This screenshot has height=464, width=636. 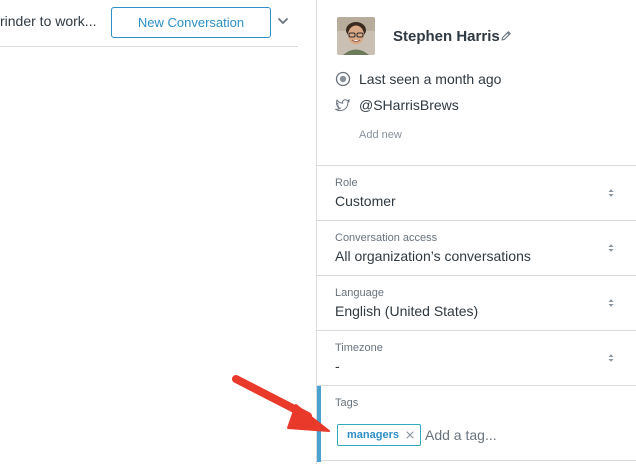 I want to click on user-name: Stephen Harris, so click(x=446, y=36).